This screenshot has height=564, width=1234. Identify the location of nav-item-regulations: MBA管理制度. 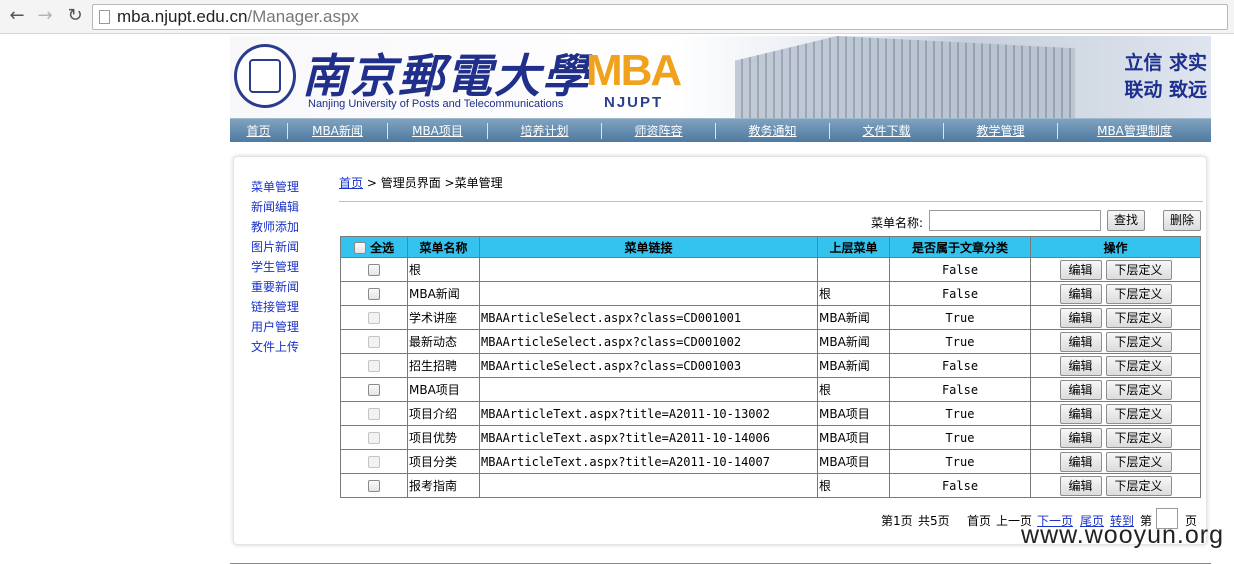
(1134, 131).